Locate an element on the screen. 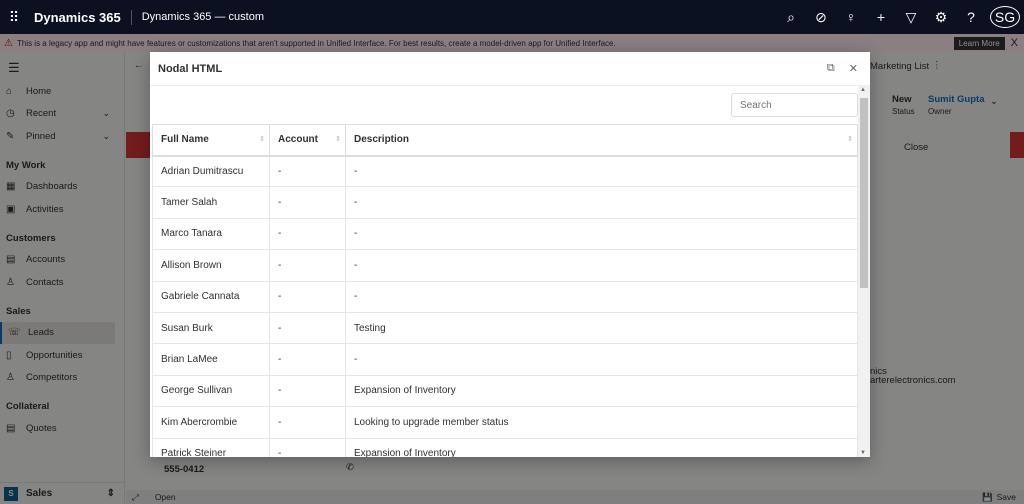  filter-icon: ▽ is located at coordinates (911, 17).